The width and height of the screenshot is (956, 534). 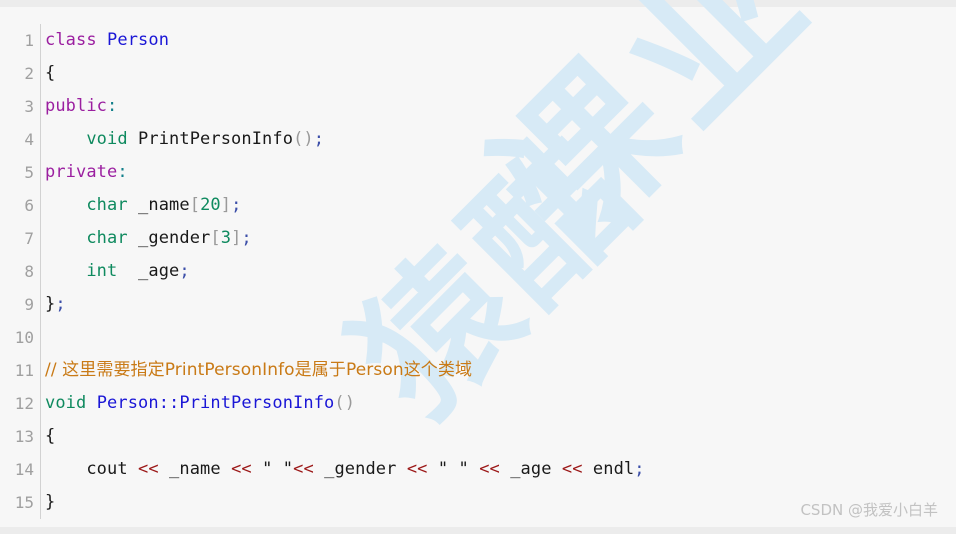 I want to click on code-line-content: private:, so click(x=500, y=172).